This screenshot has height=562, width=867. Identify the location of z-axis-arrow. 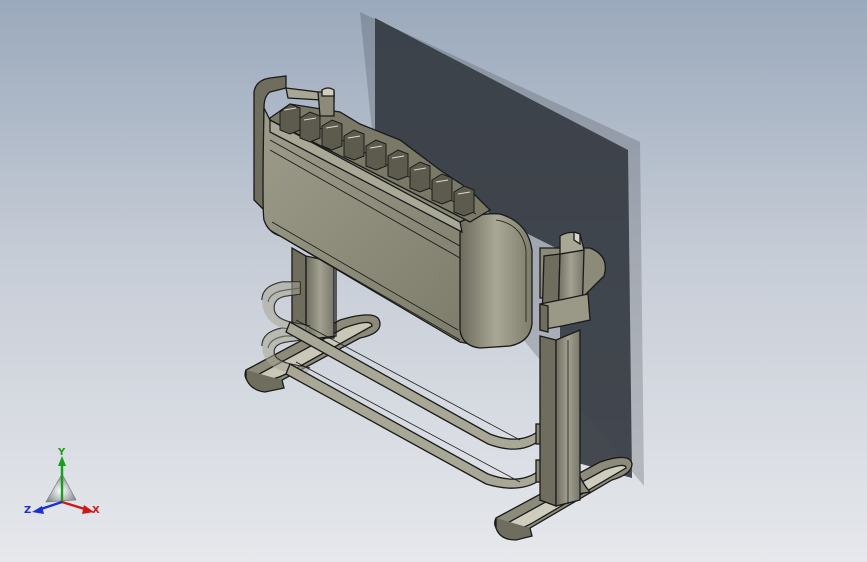
(38, 510).